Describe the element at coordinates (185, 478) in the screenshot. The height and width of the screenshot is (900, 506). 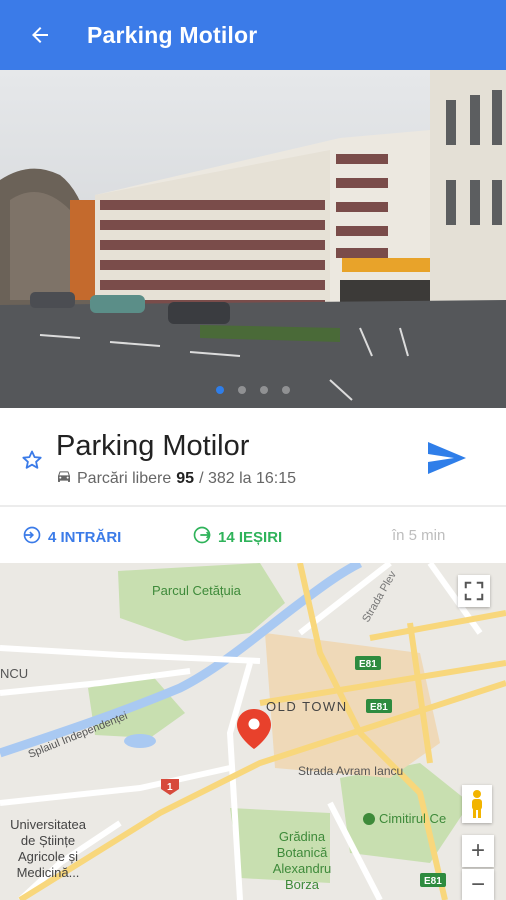
I see `free-spaces-count: 95` at that location.